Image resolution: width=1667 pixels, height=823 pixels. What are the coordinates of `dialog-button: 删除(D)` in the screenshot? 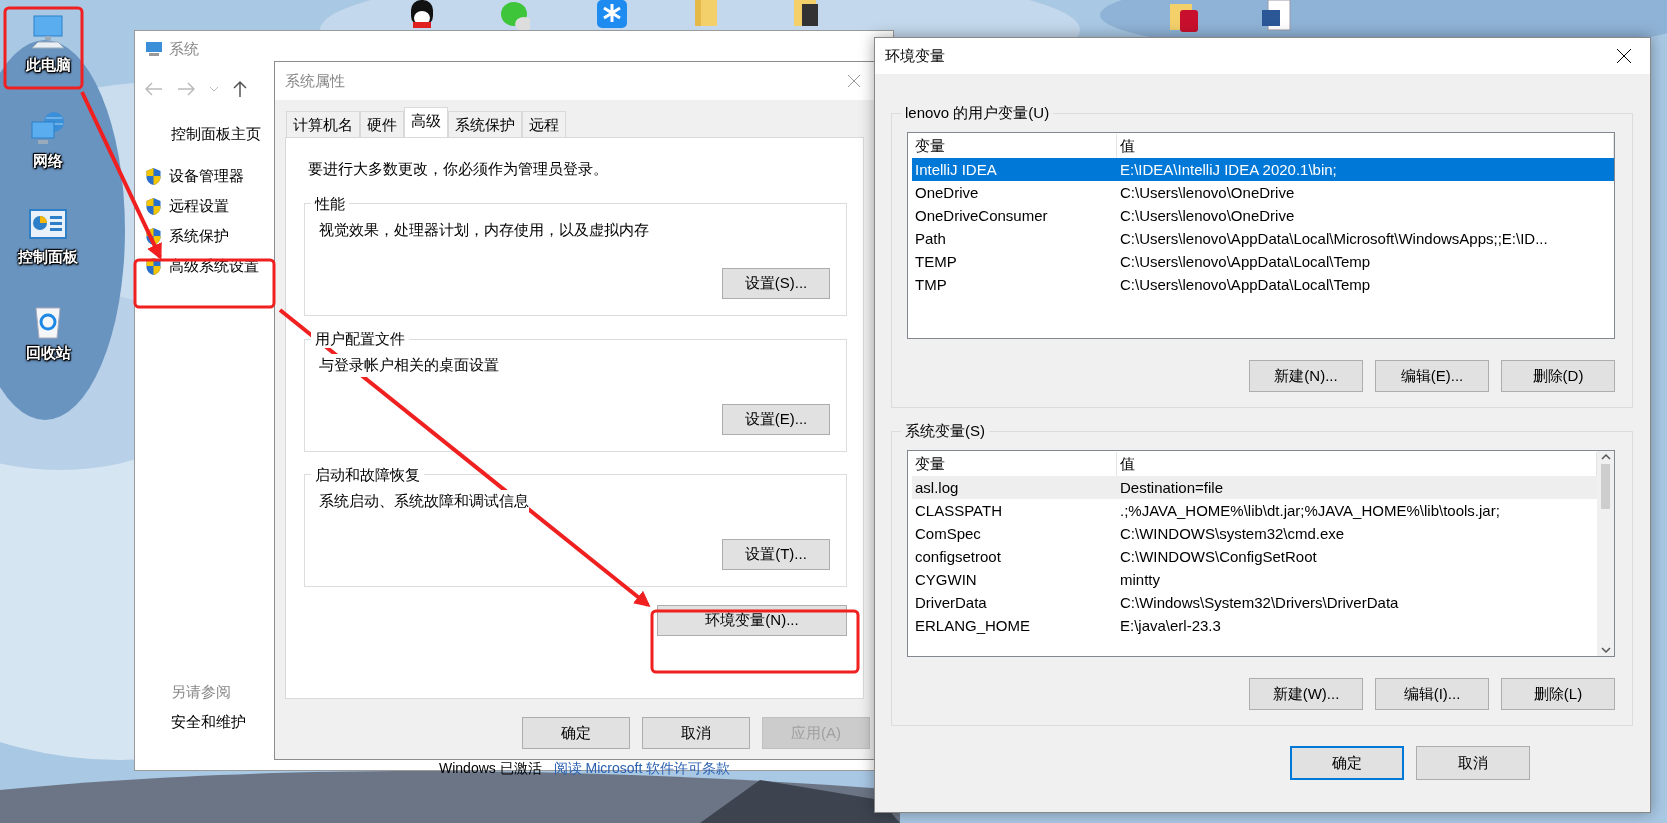 It's located at (1558, 376).